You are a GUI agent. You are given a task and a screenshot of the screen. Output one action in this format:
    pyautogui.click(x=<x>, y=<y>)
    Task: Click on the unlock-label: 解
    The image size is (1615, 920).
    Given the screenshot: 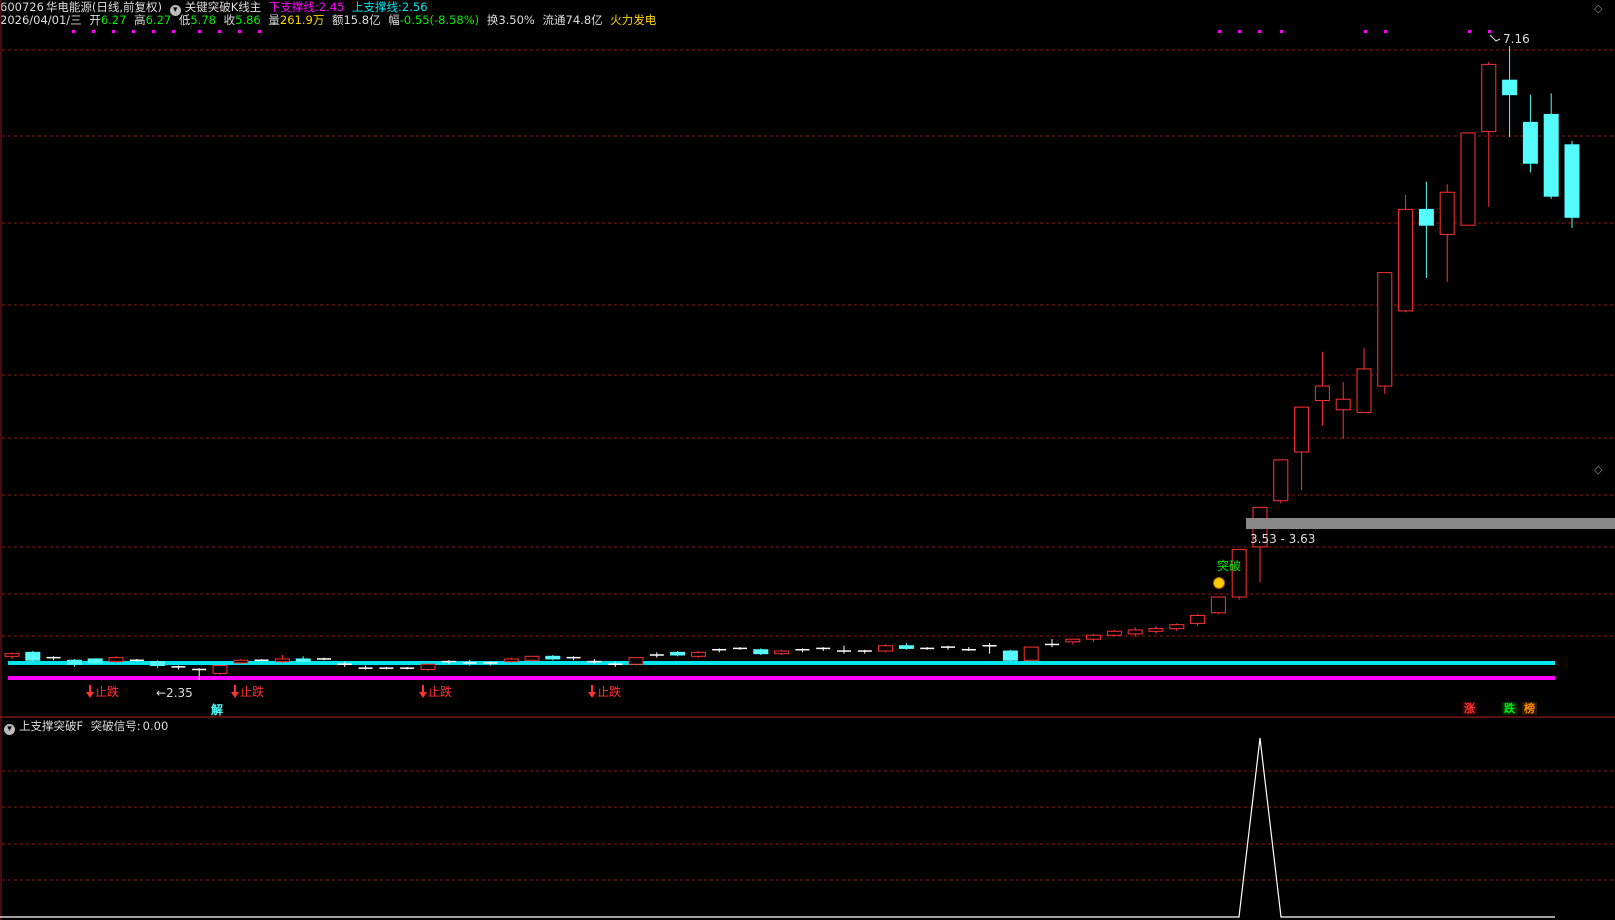 What is the action you would take?
    pyautogui.click(x=217, y=709)
    